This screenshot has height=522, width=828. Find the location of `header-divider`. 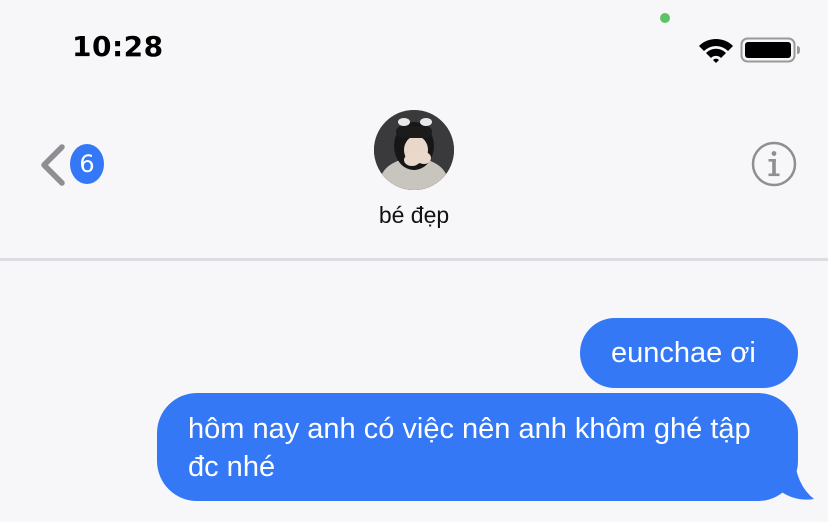

header-divider is located at coordinates (414, 259).